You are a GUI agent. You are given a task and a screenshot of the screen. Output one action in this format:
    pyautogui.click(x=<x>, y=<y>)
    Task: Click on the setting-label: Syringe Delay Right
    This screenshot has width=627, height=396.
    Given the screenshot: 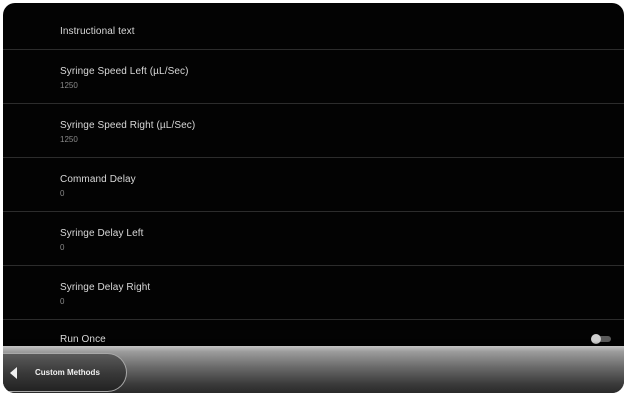 What is the action you would take?
    pyautogui.click(x=105, y=287)
    